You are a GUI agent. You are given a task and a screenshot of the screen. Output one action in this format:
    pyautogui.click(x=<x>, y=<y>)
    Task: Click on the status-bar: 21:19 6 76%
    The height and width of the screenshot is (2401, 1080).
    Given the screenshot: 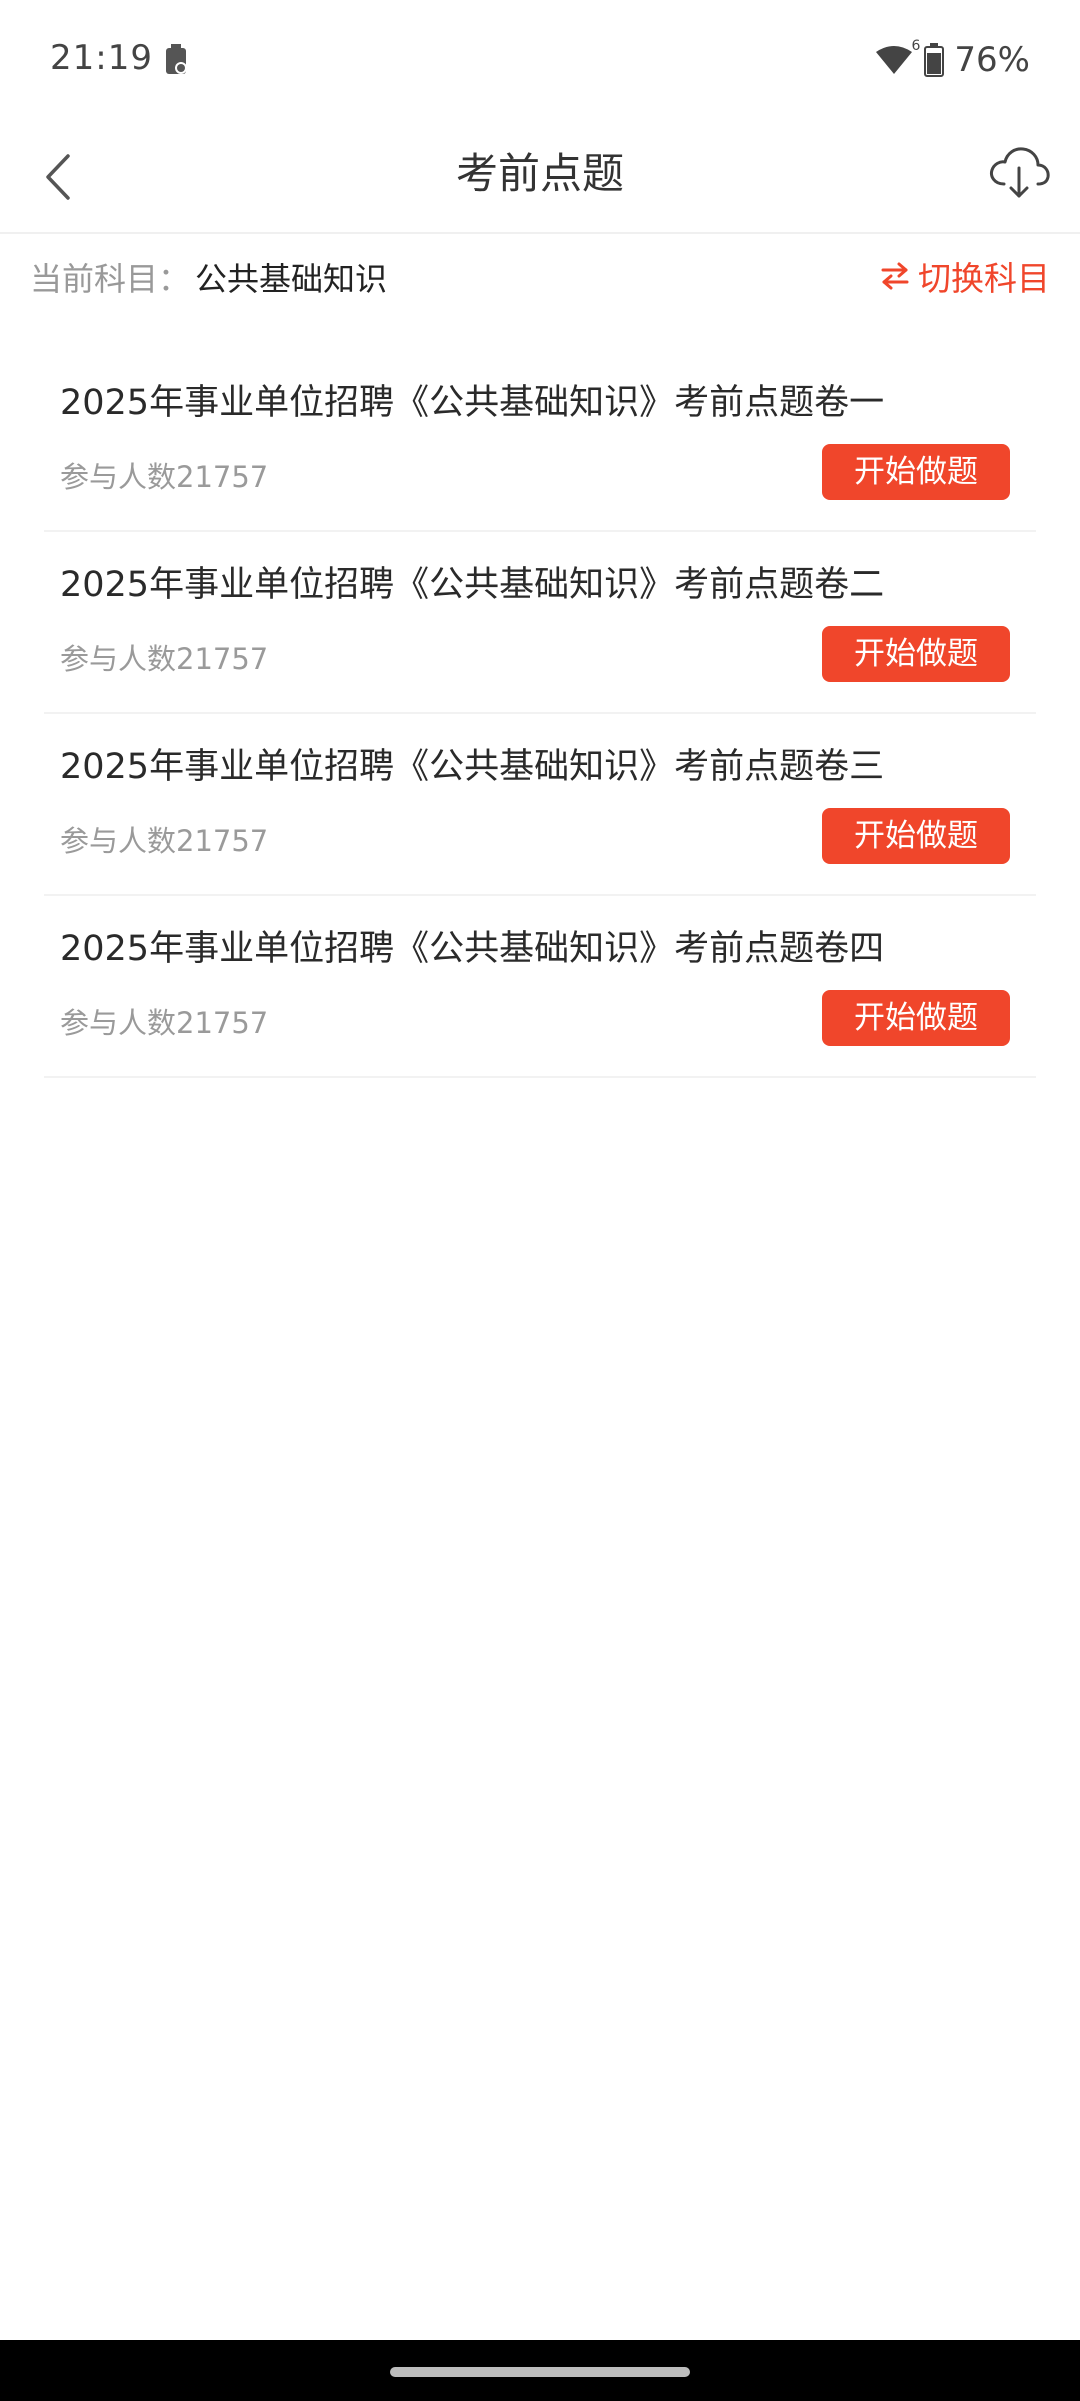 What is the action you would take?
    pyautogui.click(x=540, y=60)
    